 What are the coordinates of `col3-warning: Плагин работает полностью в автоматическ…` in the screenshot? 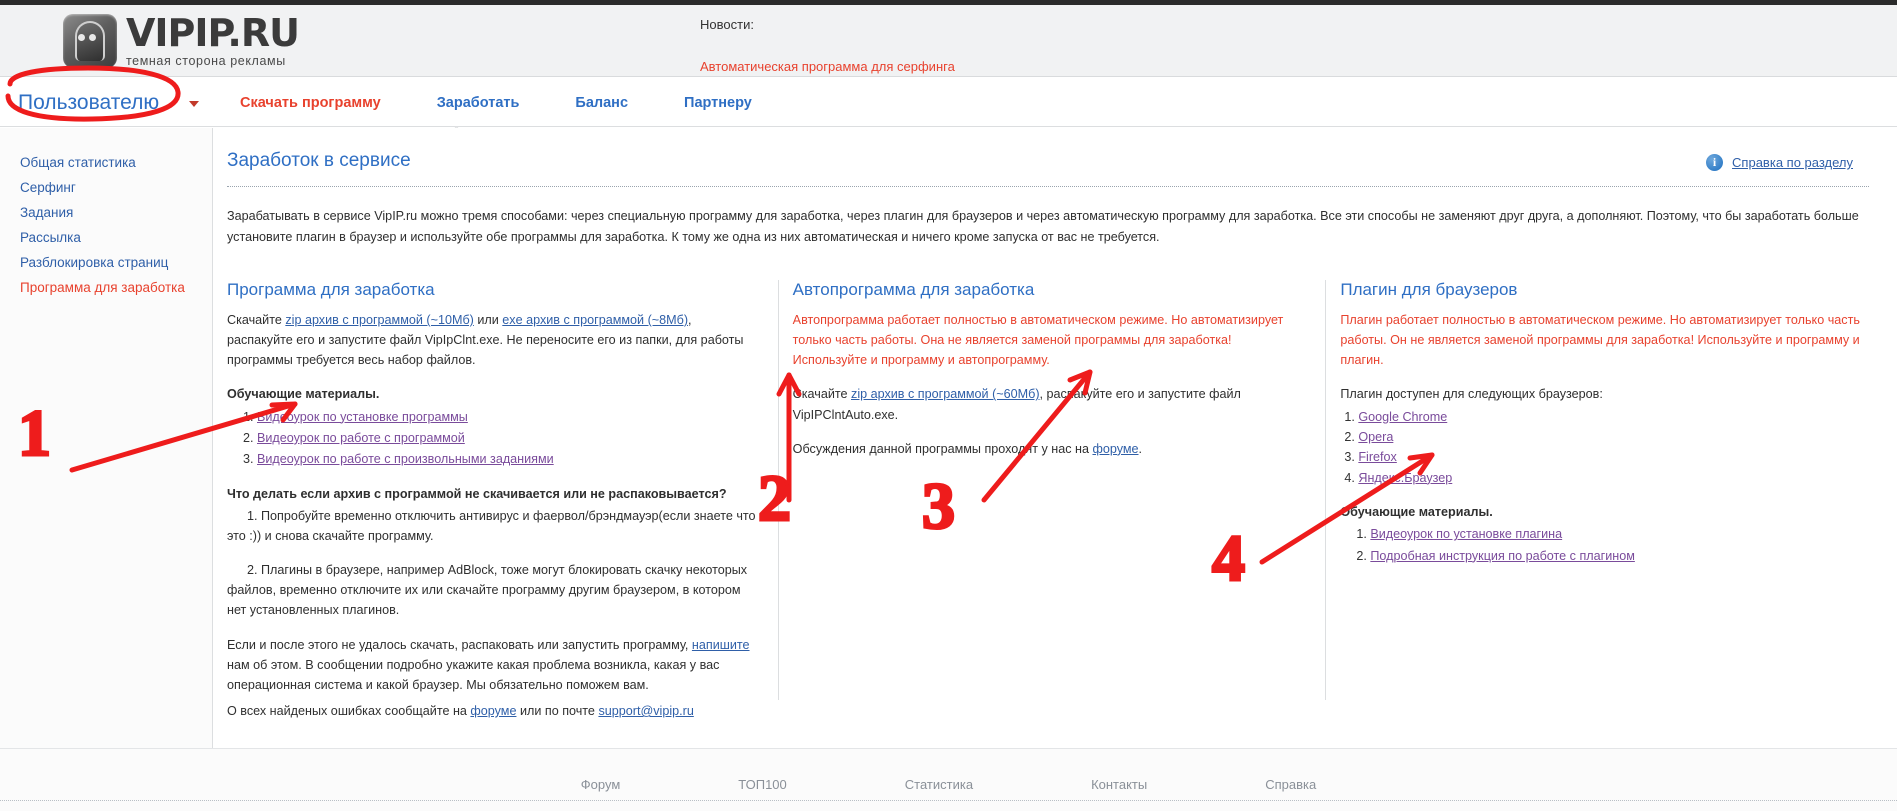 It's located at (1600, 340).